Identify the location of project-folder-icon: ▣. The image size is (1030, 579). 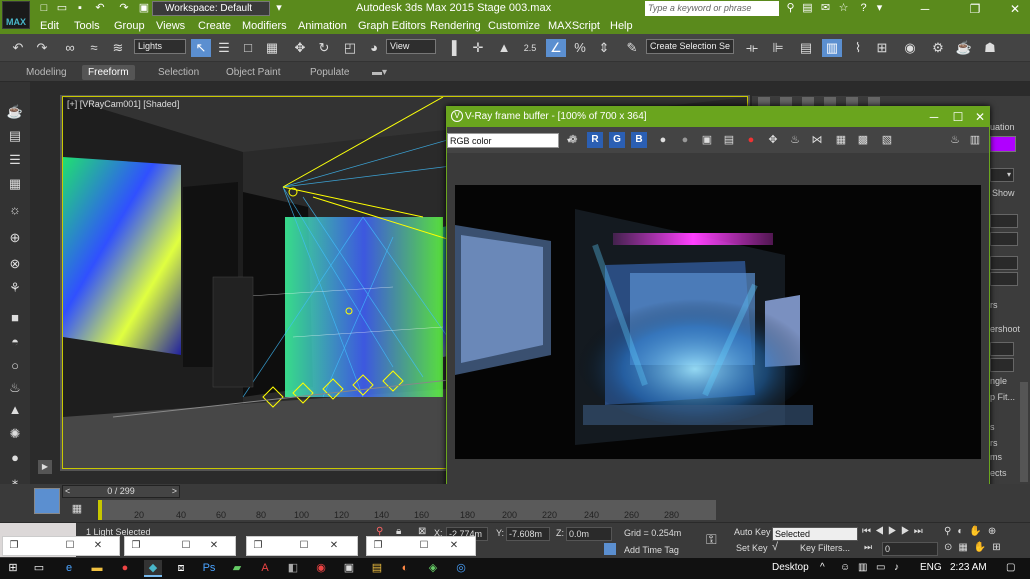
(144, 8).